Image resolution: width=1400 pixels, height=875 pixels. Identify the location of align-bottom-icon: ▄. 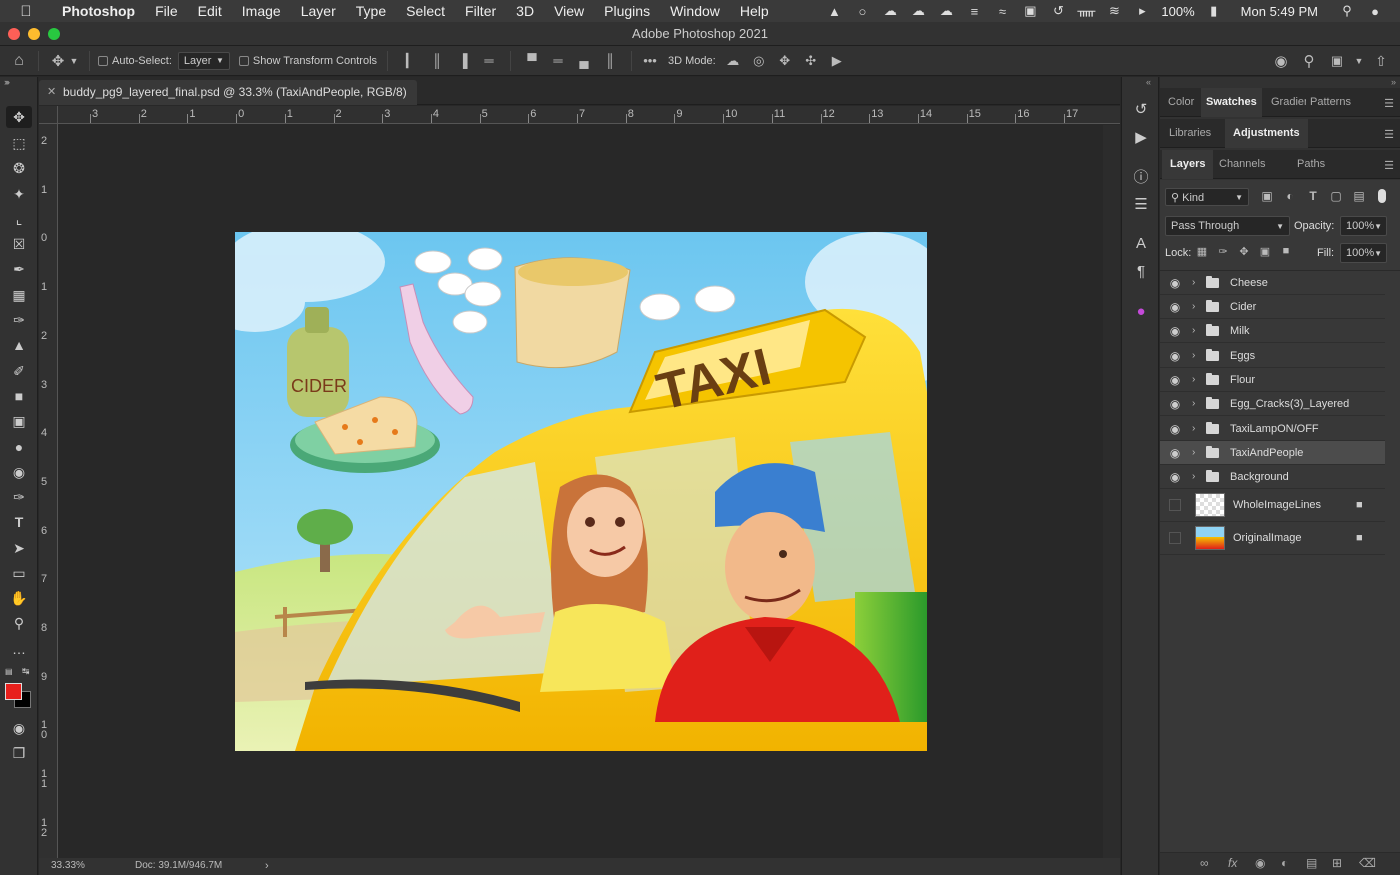
(584, 60).